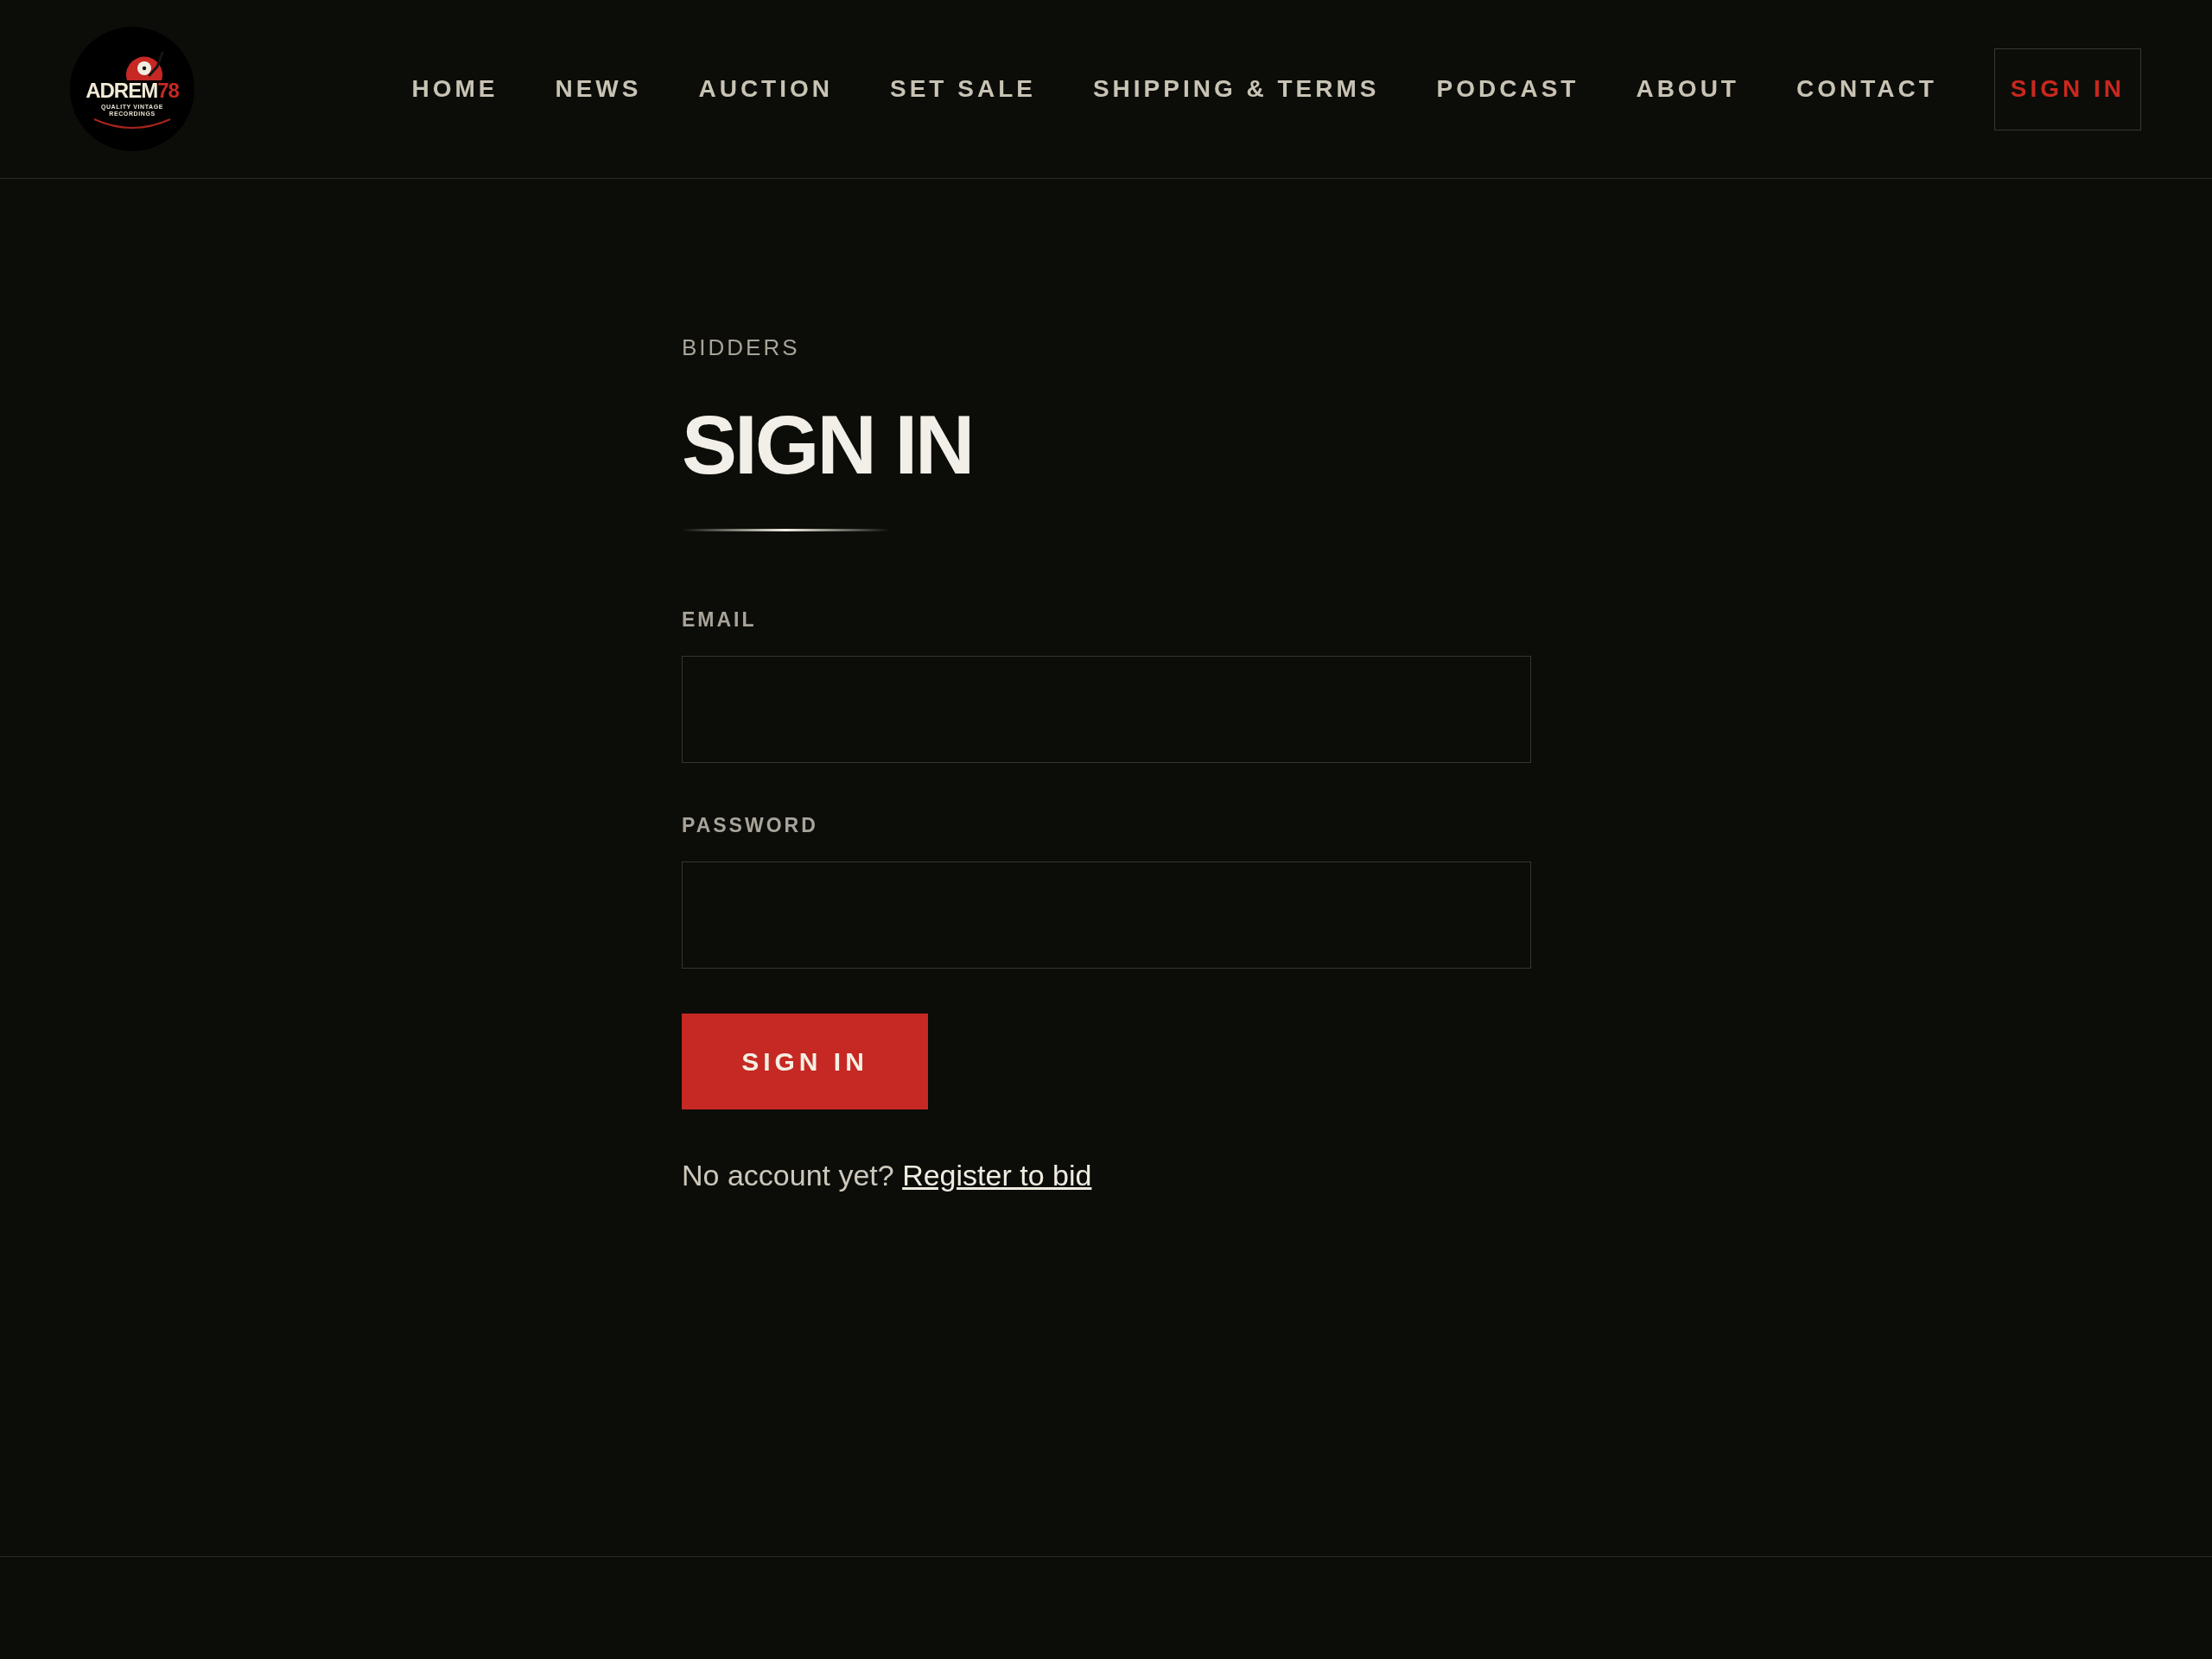 The image size is (2212, 1659). I want to click on register-link: Register to bid, so click(997, 1175).